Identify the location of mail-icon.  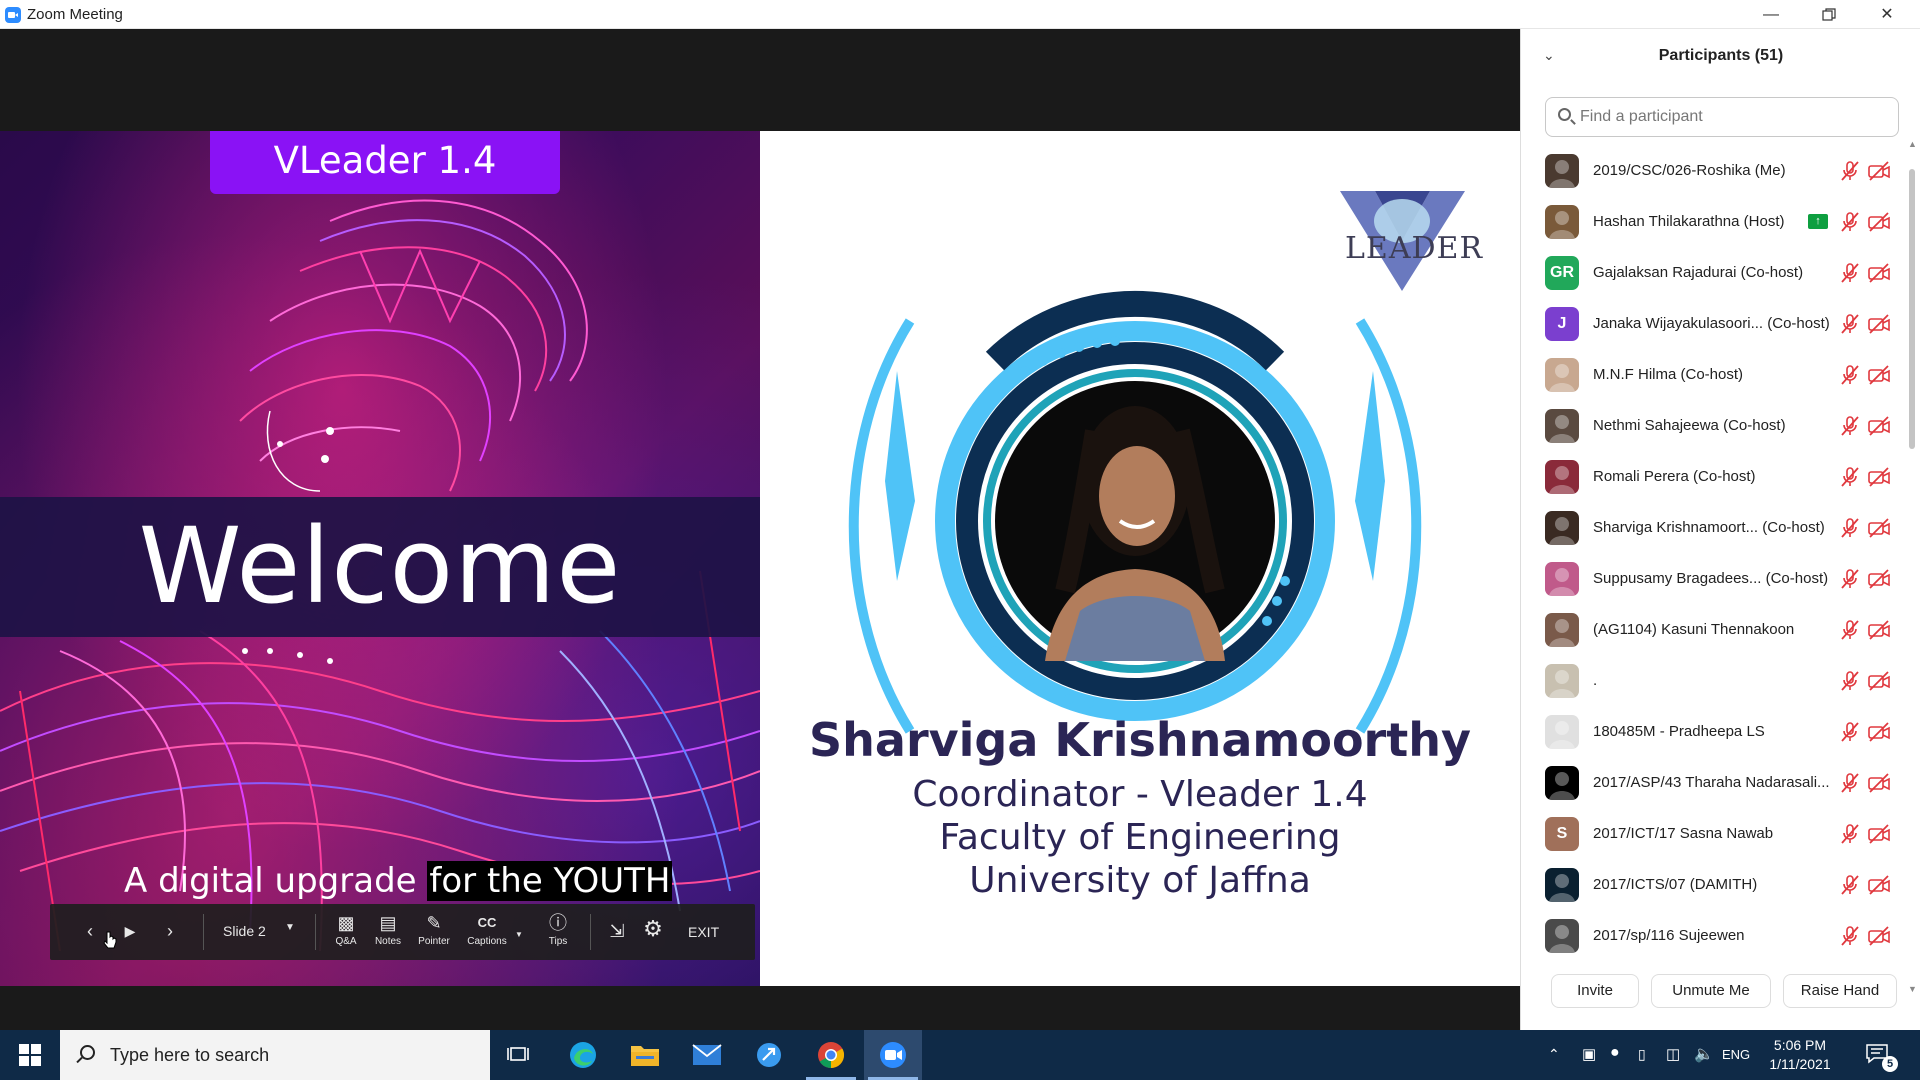
(707, 1054).